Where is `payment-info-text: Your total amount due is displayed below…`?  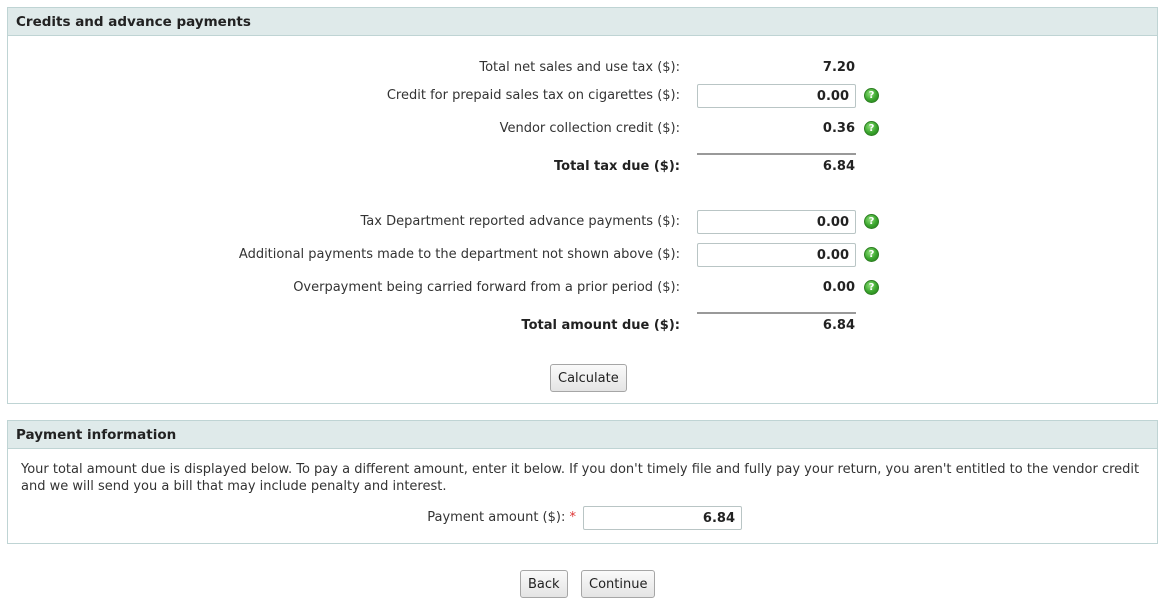
payment-info-text: Your total amount due is displayed below… is located at coordinates (580, 478).